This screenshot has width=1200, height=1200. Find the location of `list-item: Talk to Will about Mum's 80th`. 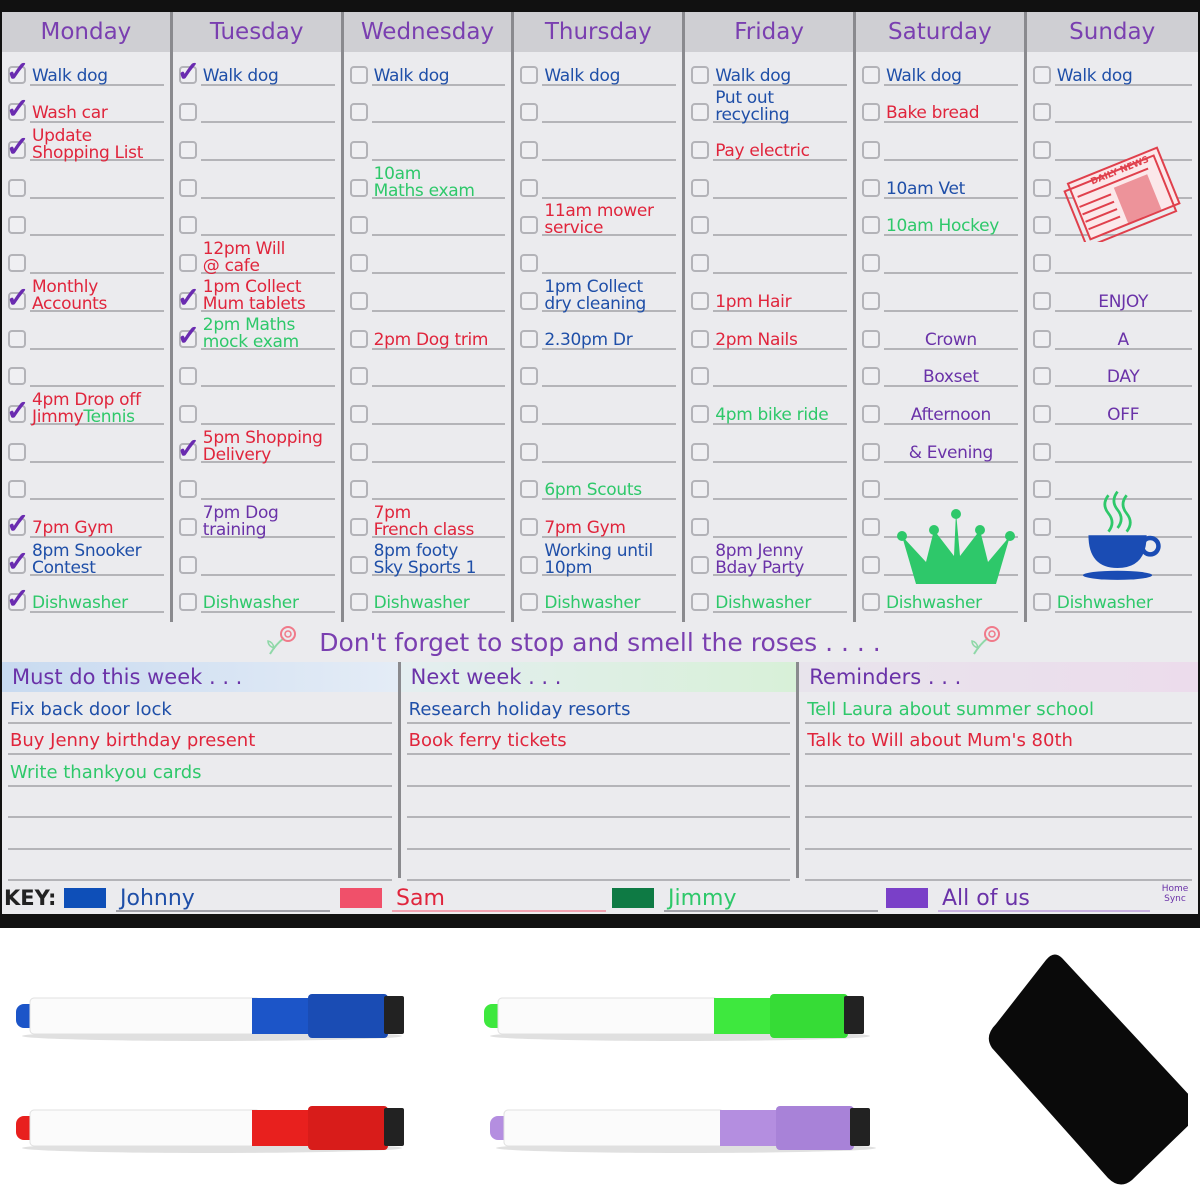

list-item: Talk to Will about Mum's 80th is located at coordinates (998, 739).